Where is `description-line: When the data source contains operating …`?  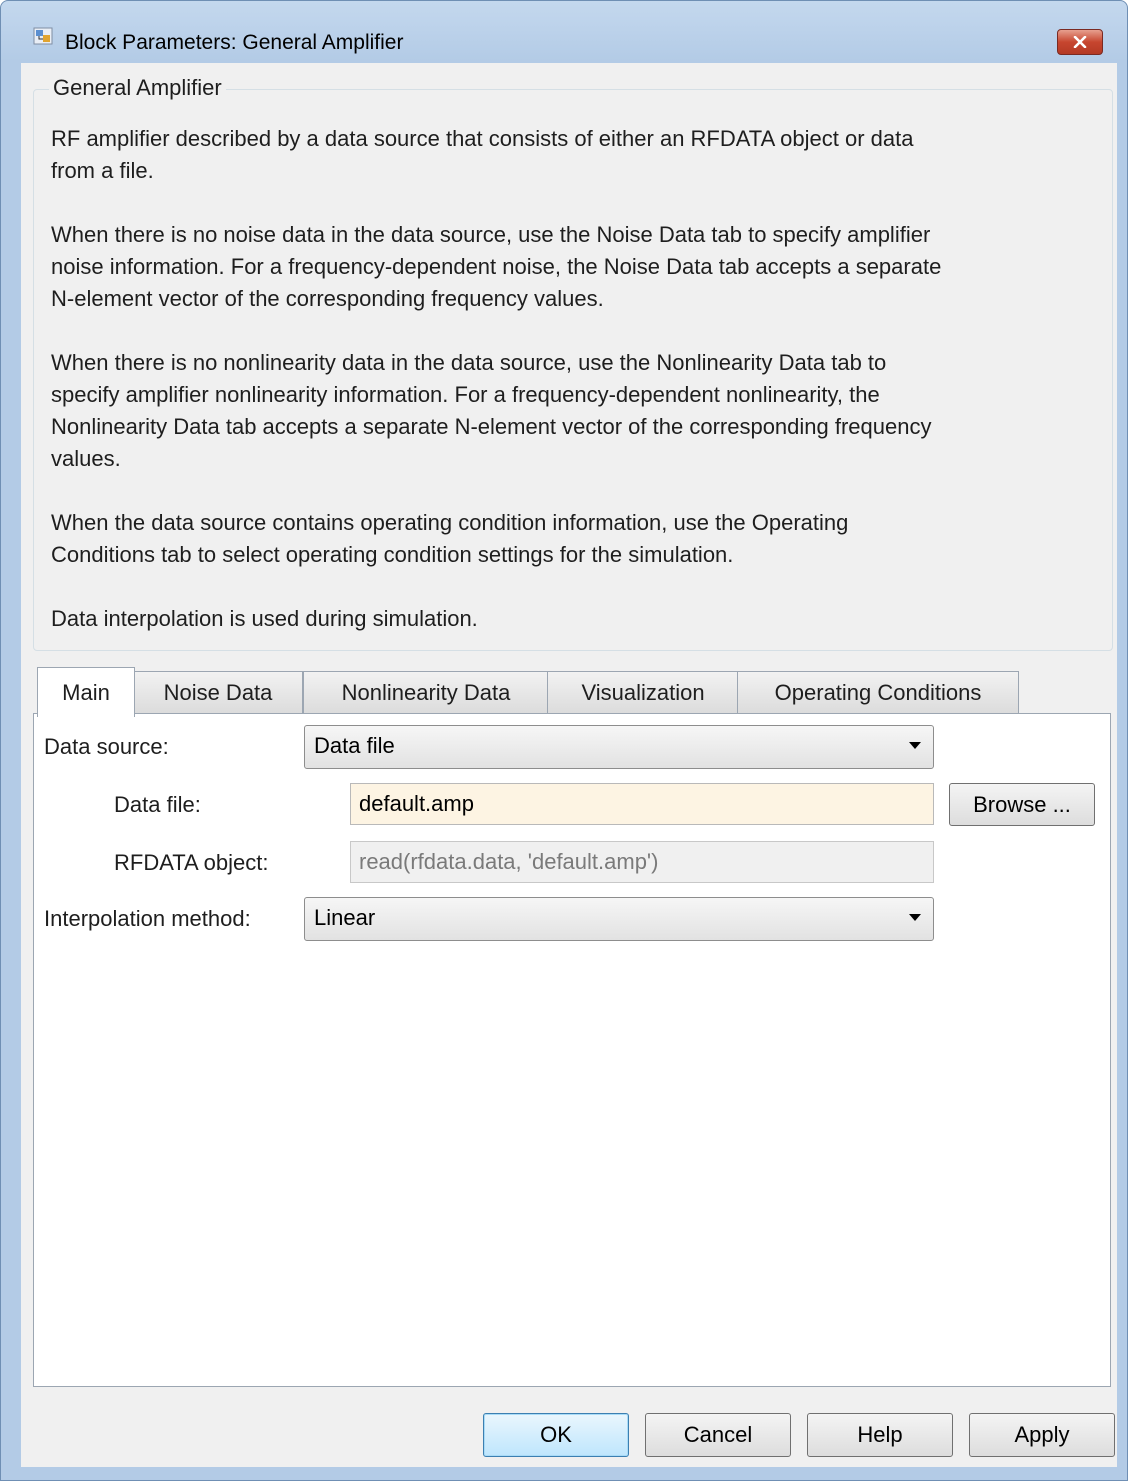
description-line: When the data source contains operating … is located at coordinates (450, 522).